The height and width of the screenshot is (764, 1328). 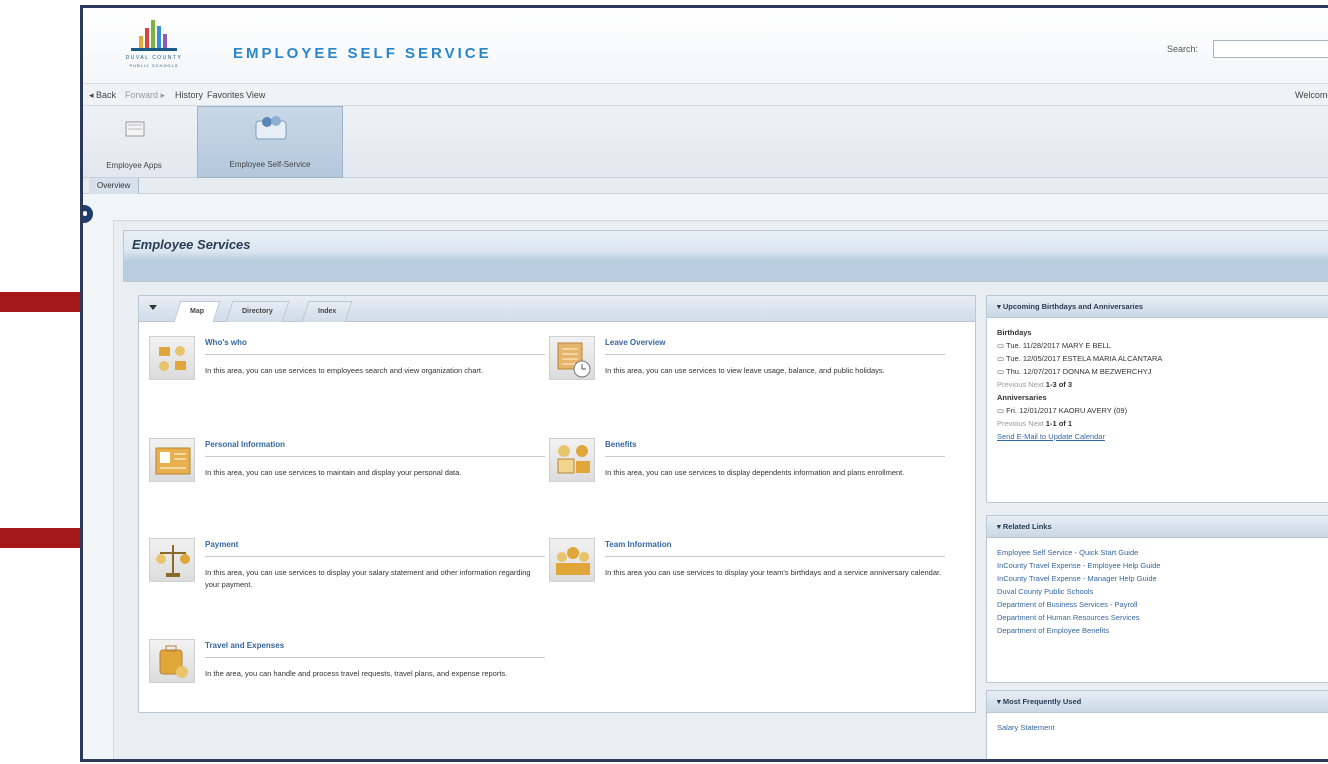 What do you see at coordinates (172, 460) in the screenshot?
I see `id-card-icon` at bounding box center [172, 460].